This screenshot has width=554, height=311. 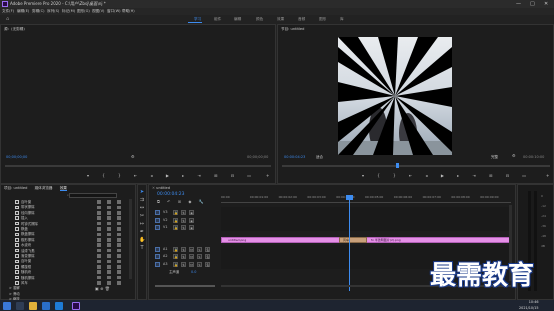 What do you see at coordinates (142, 216) in the screenshot?
I see `razor-tool-icon: ✂` at bounding box center [142, 216].